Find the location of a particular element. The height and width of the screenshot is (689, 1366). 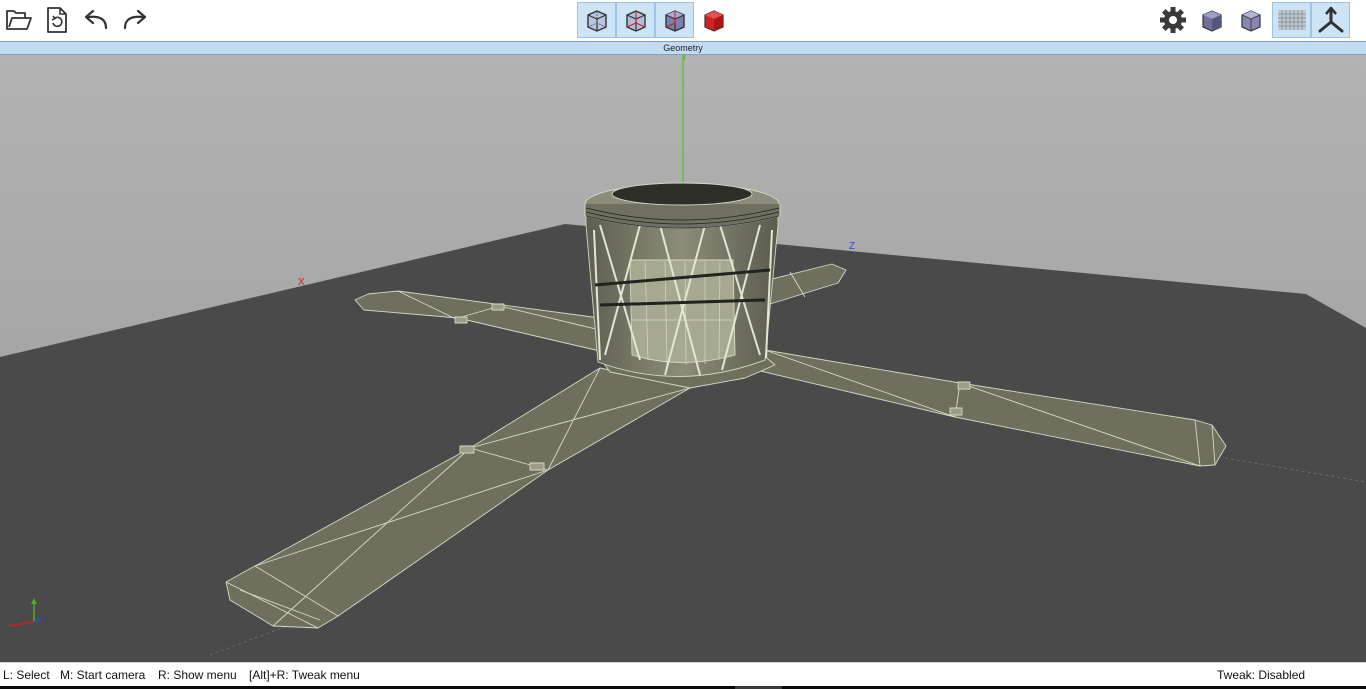

redo-button is located at coordinates (135, 20).